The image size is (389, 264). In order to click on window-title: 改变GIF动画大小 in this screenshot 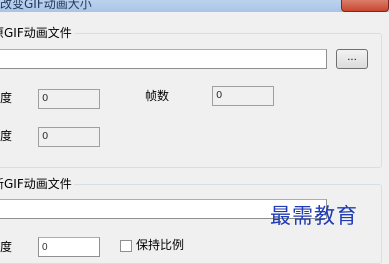, I will do `click(46, 5)`.